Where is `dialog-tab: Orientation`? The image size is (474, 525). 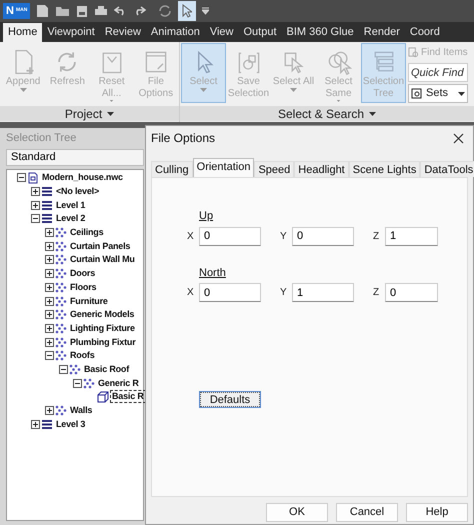
dialog-tab: Orientation is located at coordinates (223, 167).